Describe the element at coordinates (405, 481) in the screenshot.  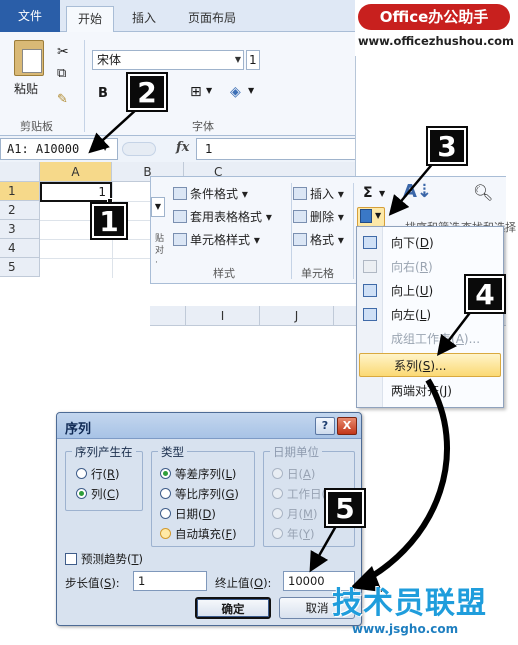
I see `arrow-curve-menu-to-dialog` at that location.